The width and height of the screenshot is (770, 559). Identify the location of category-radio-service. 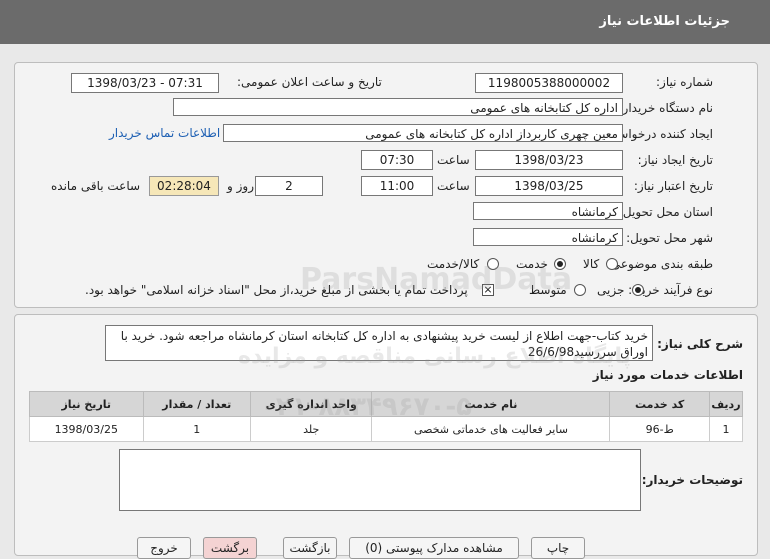
(560, 264).